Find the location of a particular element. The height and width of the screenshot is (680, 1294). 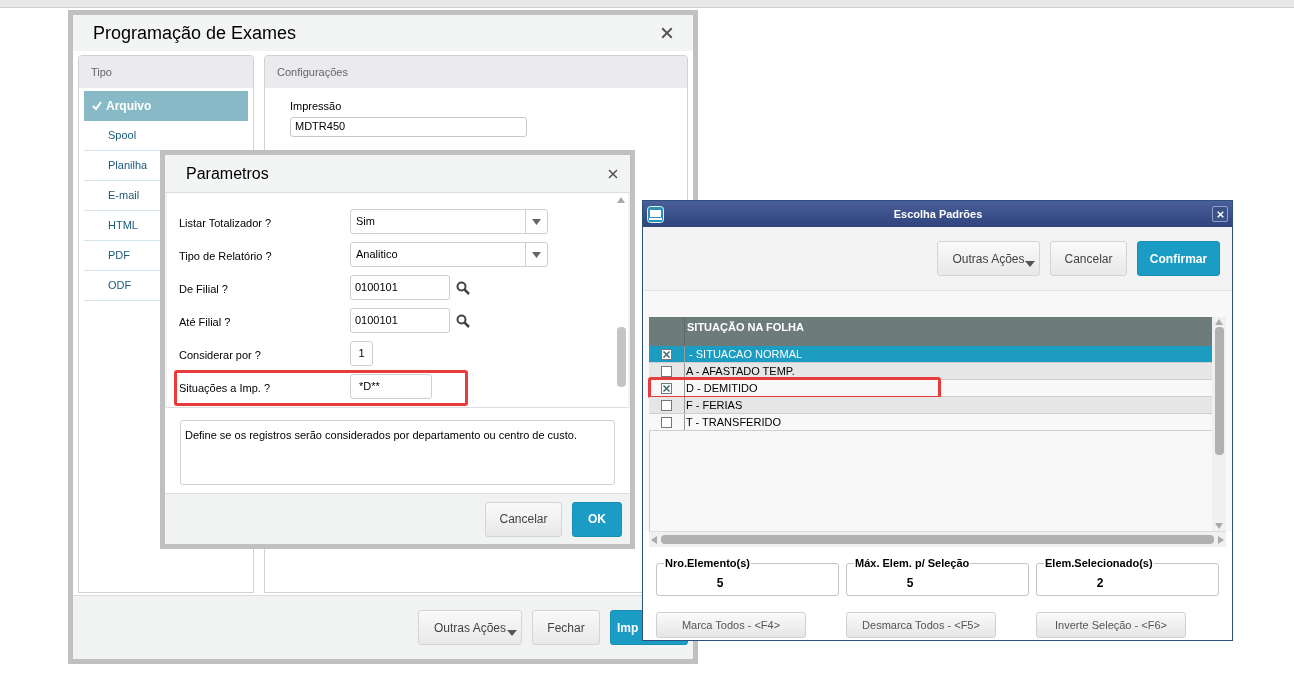

table-cell-text: T - TRANSFERIDO is located at coordinates (733, 422).